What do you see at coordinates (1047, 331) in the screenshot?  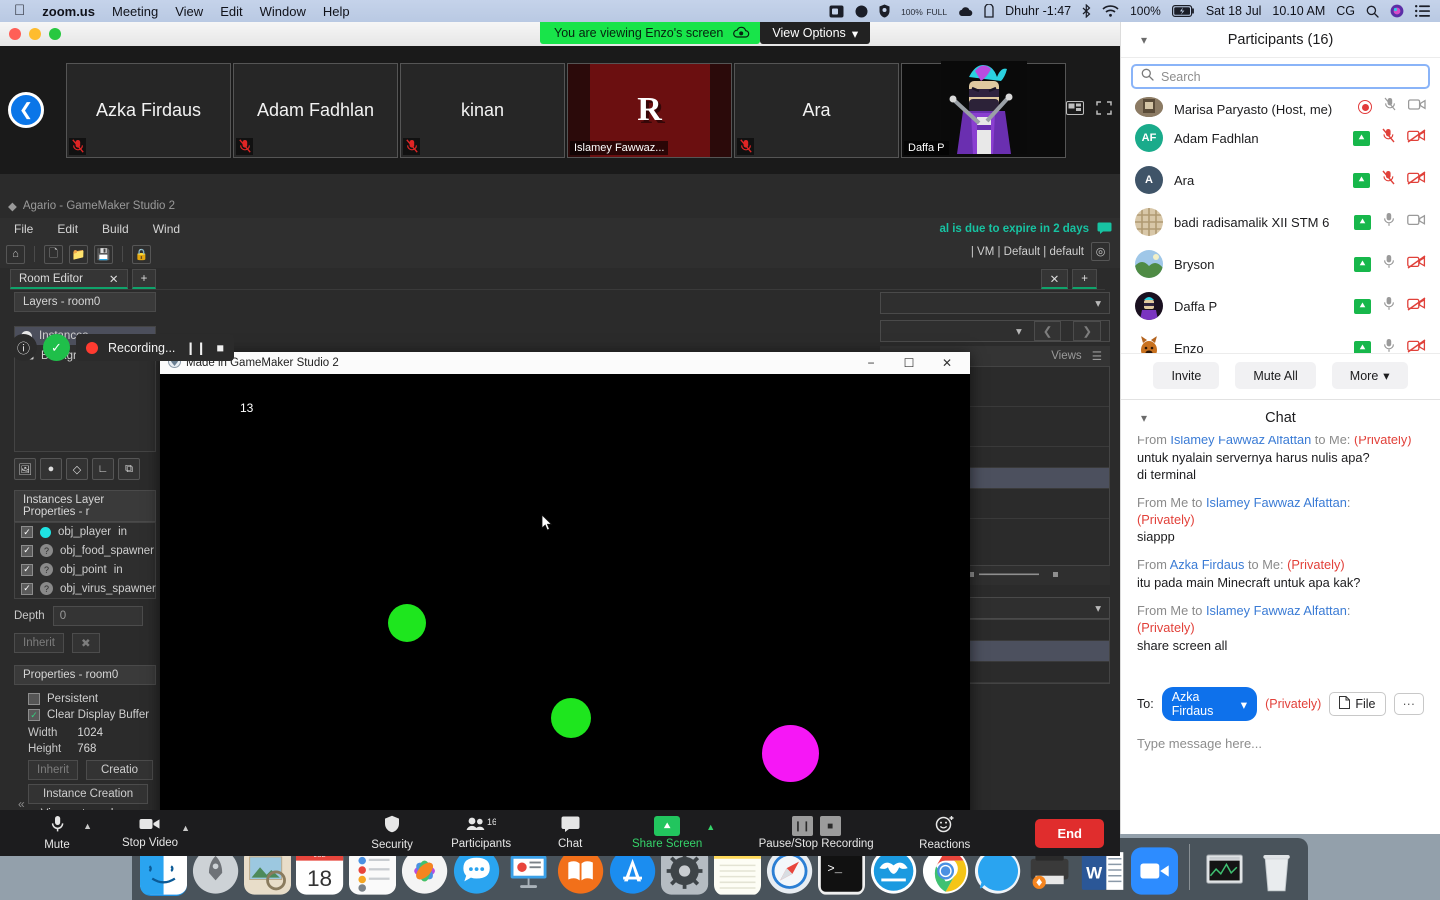 I see `prev-asset-button: ❮` at bounding box center [1047, 331].